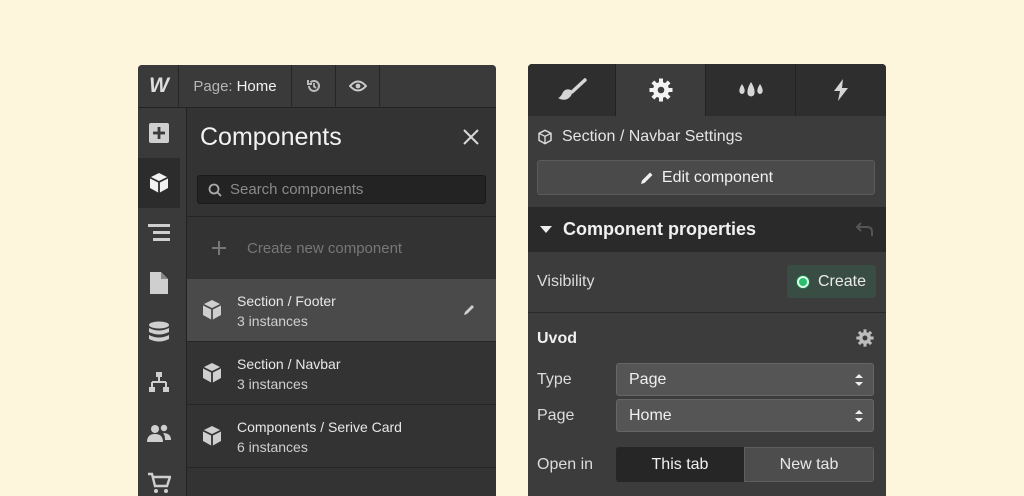 The image size is (1024, 496). I want to click on logic-icon, so click(159, 383).